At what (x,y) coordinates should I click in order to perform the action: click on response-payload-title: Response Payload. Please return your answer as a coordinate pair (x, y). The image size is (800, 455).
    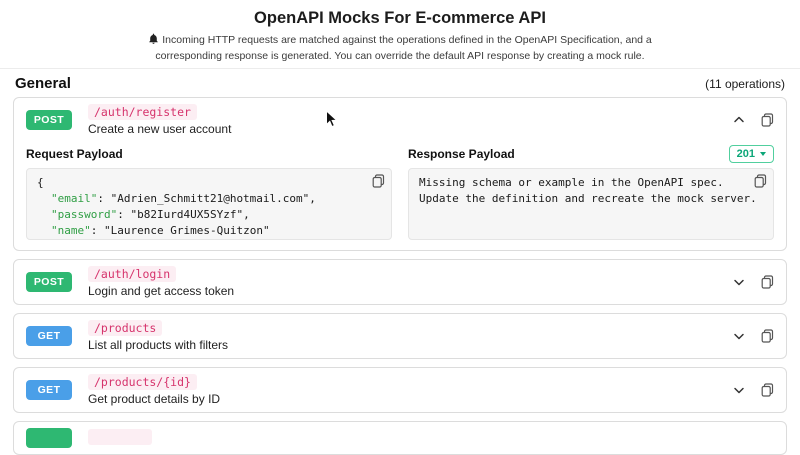
    Looking at the image, I should click on (461, 154).